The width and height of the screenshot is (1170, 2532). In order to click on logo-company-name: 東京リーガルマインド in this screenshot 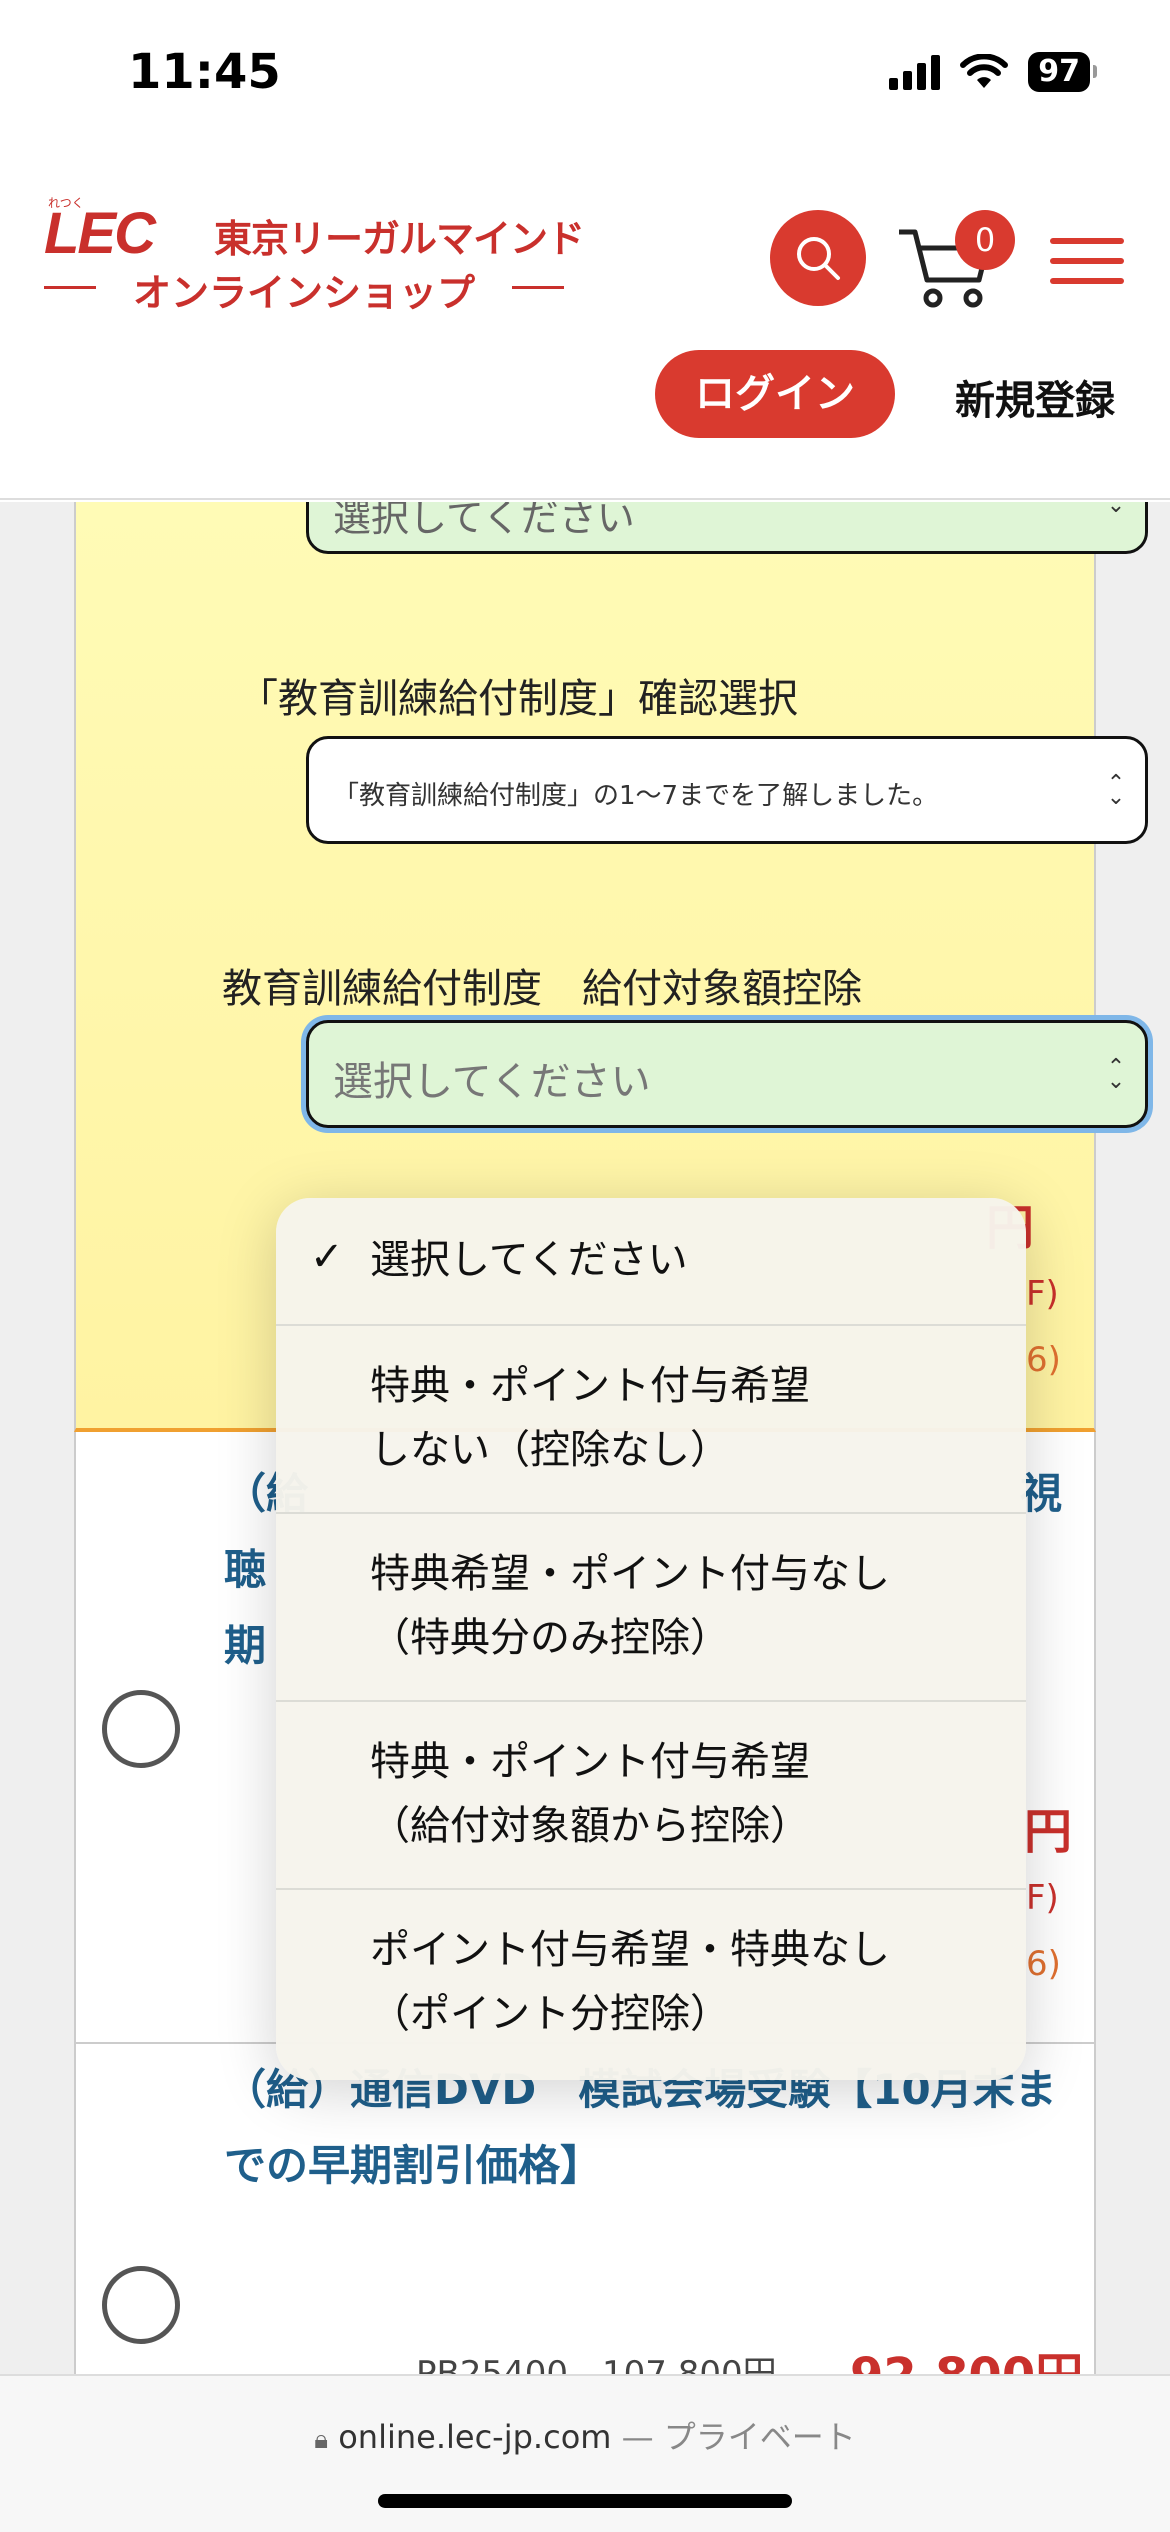, I will do `click(399, 239)`.